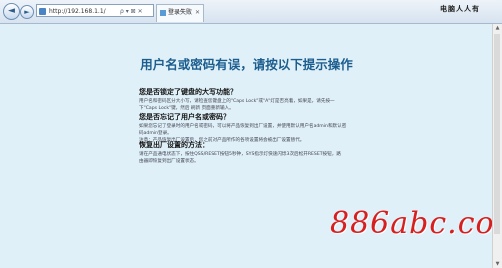  Describe the element at coordinates (174, 145) in the screenshot. I see `section-heading: 恢复出厂设置的方法：` at that location.